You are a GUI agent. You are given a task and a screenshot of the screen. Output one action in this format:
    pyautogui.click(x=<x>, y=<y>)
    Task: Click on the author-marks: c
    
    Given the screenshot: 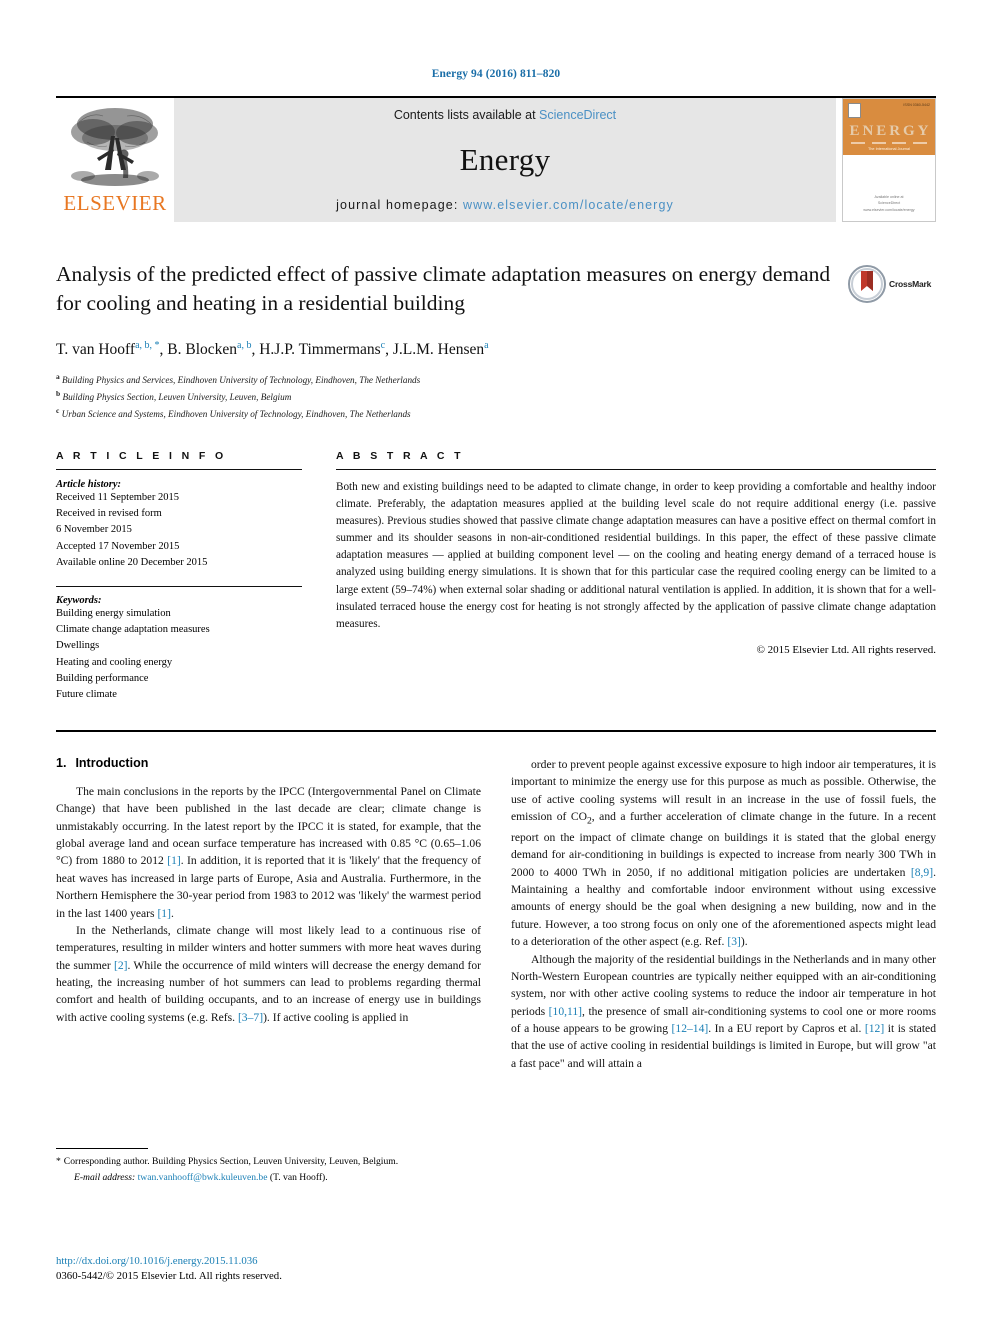 What is the action you would take?
    pyautogui.click(x=383, y=346)
    